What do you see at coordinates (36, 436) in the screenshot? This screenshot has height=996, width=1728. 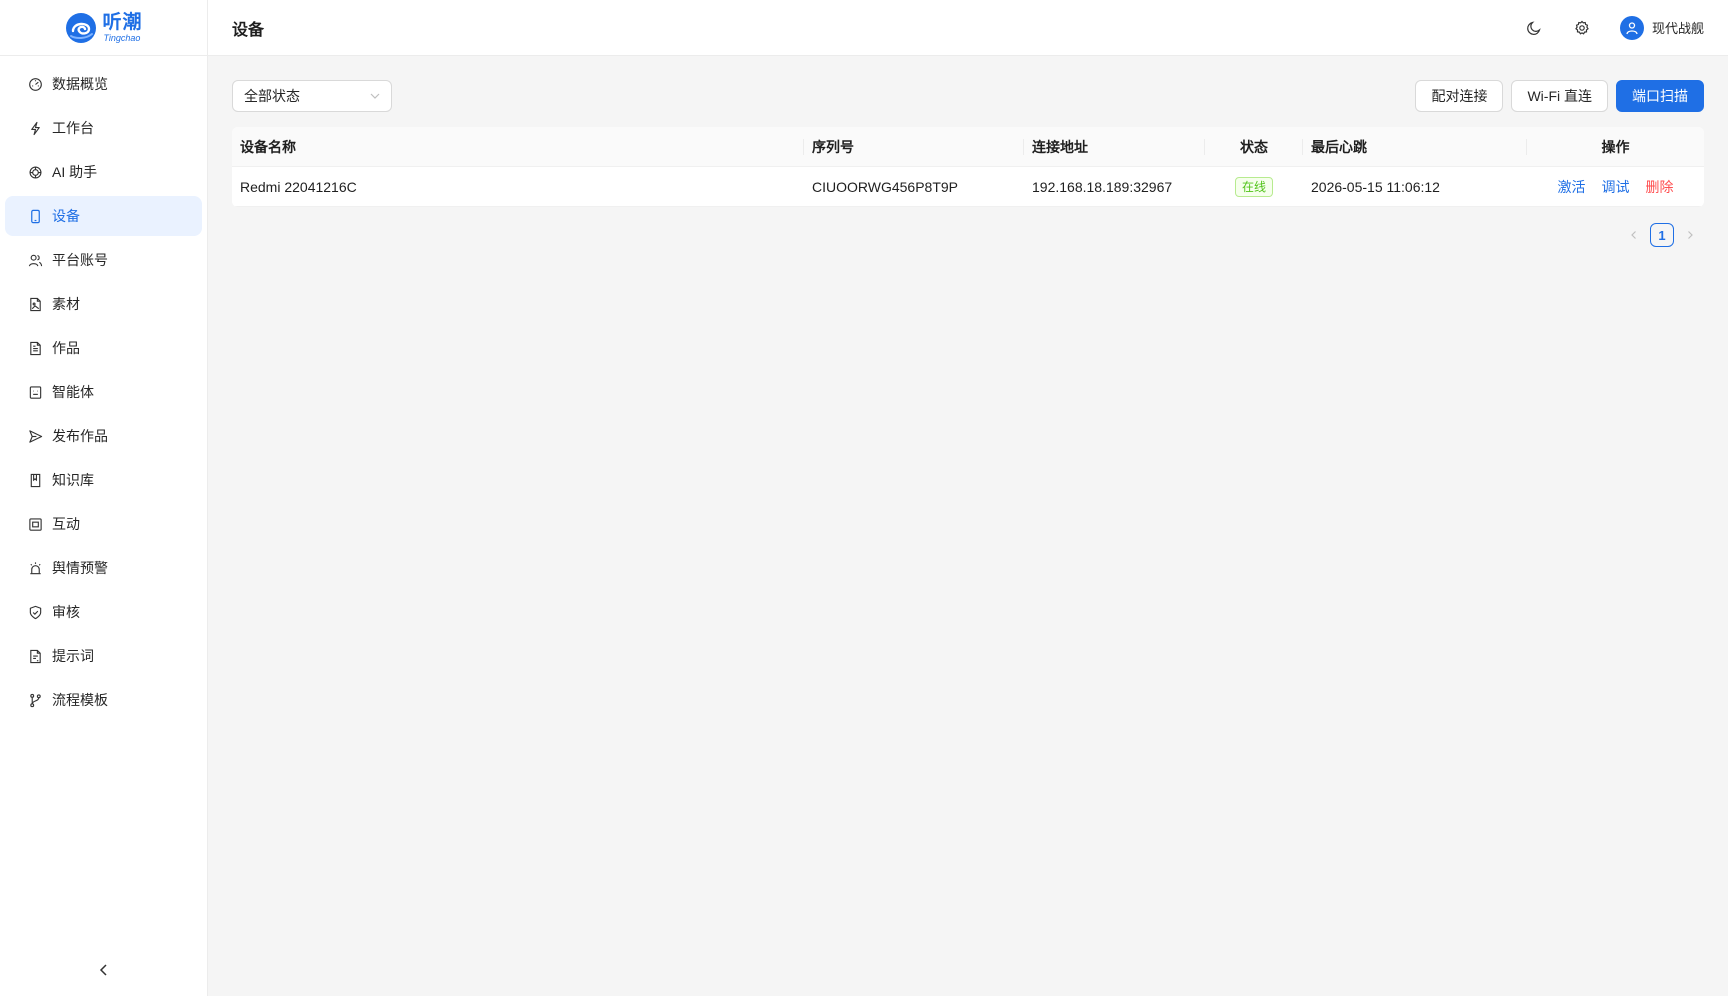 I see `send-icon` at bounding box center [36, 436].